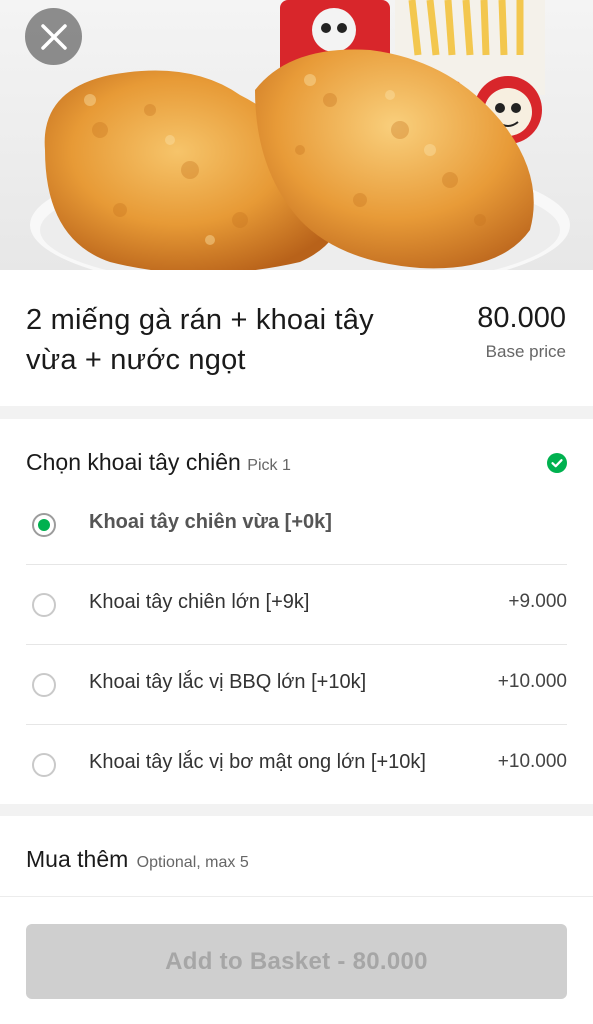  I want to click on base-price-caption: Base price, so click(525, 351).